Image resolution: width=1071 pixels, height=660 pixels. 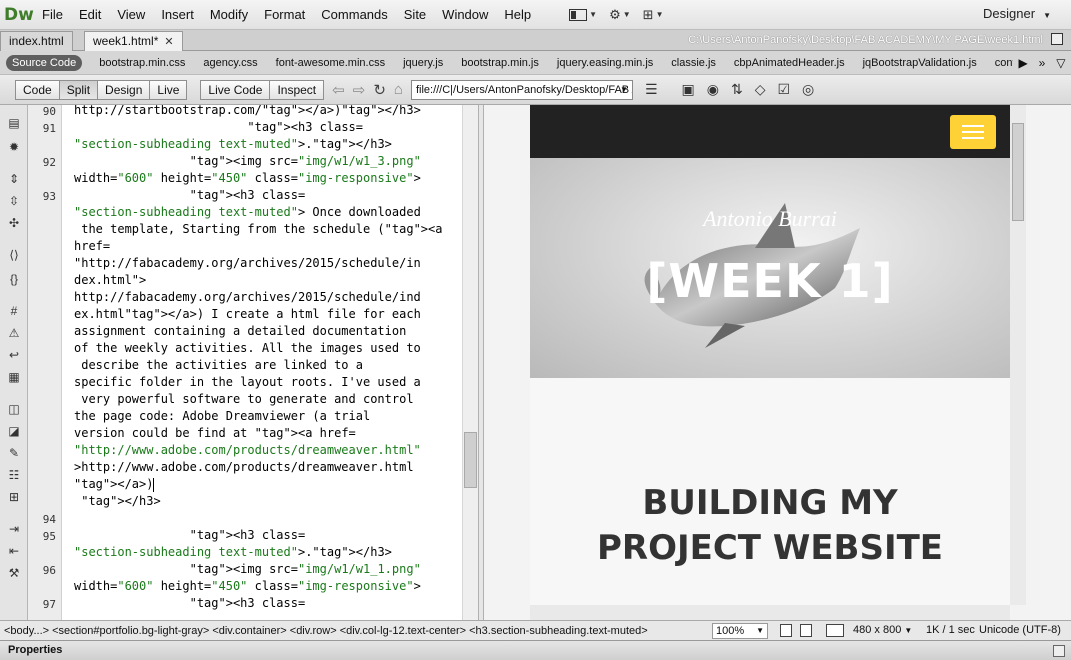 What do you see at coordinates (133, 41) in the screenshot?
I see `tab-week1-html: week1.html* ✕` at bounding box center [133, 41].